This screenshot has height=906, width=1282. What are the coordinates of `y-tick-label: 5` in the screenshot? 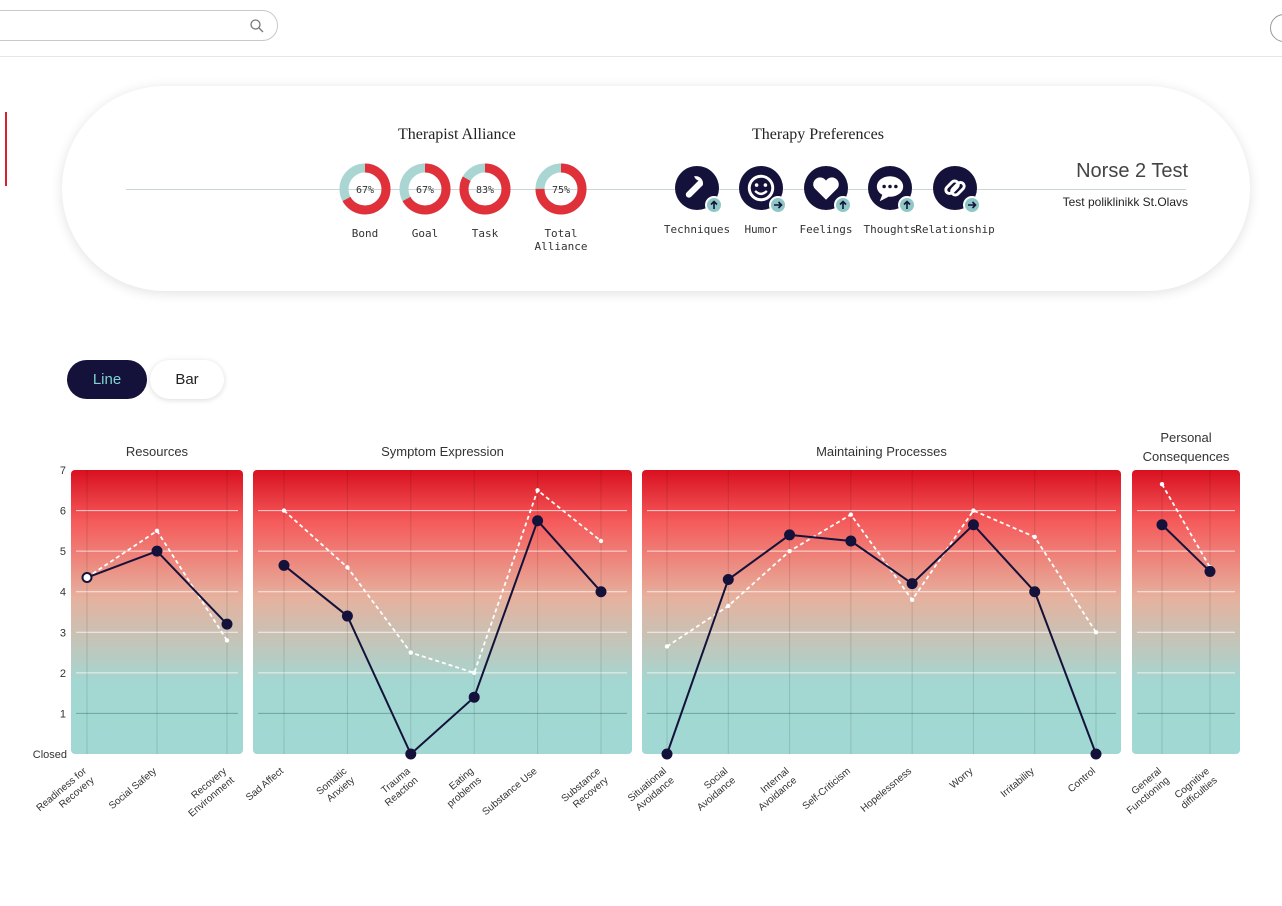 It's located at (63, 552).